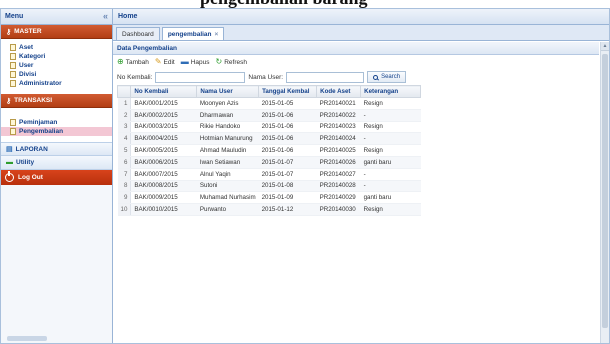 Image resolution: width=610 pixels, height=344 pixels. I want to click on cell-no-kembali: BAK/0005/2015, so click(163, 150).